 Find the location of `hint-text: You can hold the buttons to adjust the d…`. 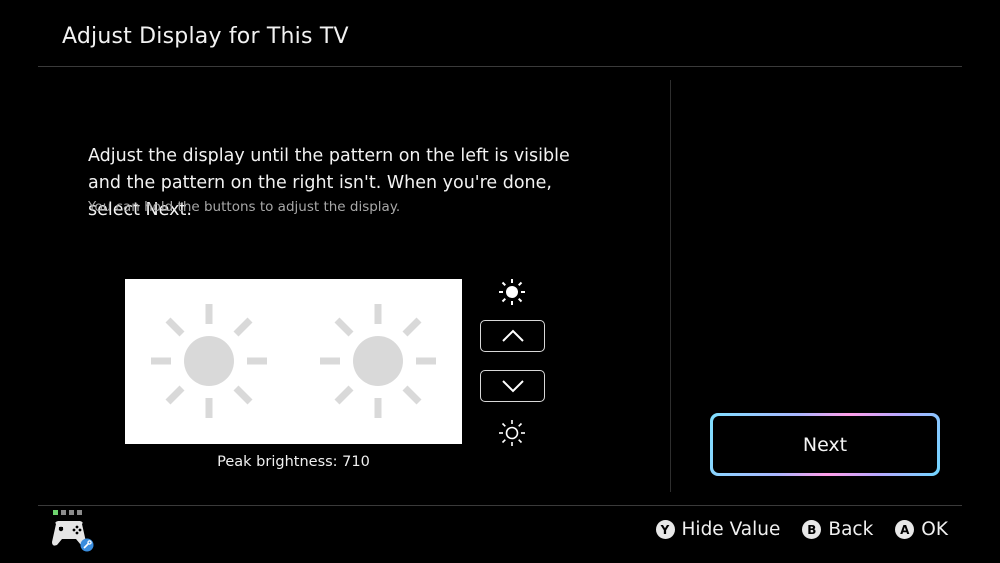

hint-text: You can hold the buttons to adjust the d… is located at coordinates (244, 207).